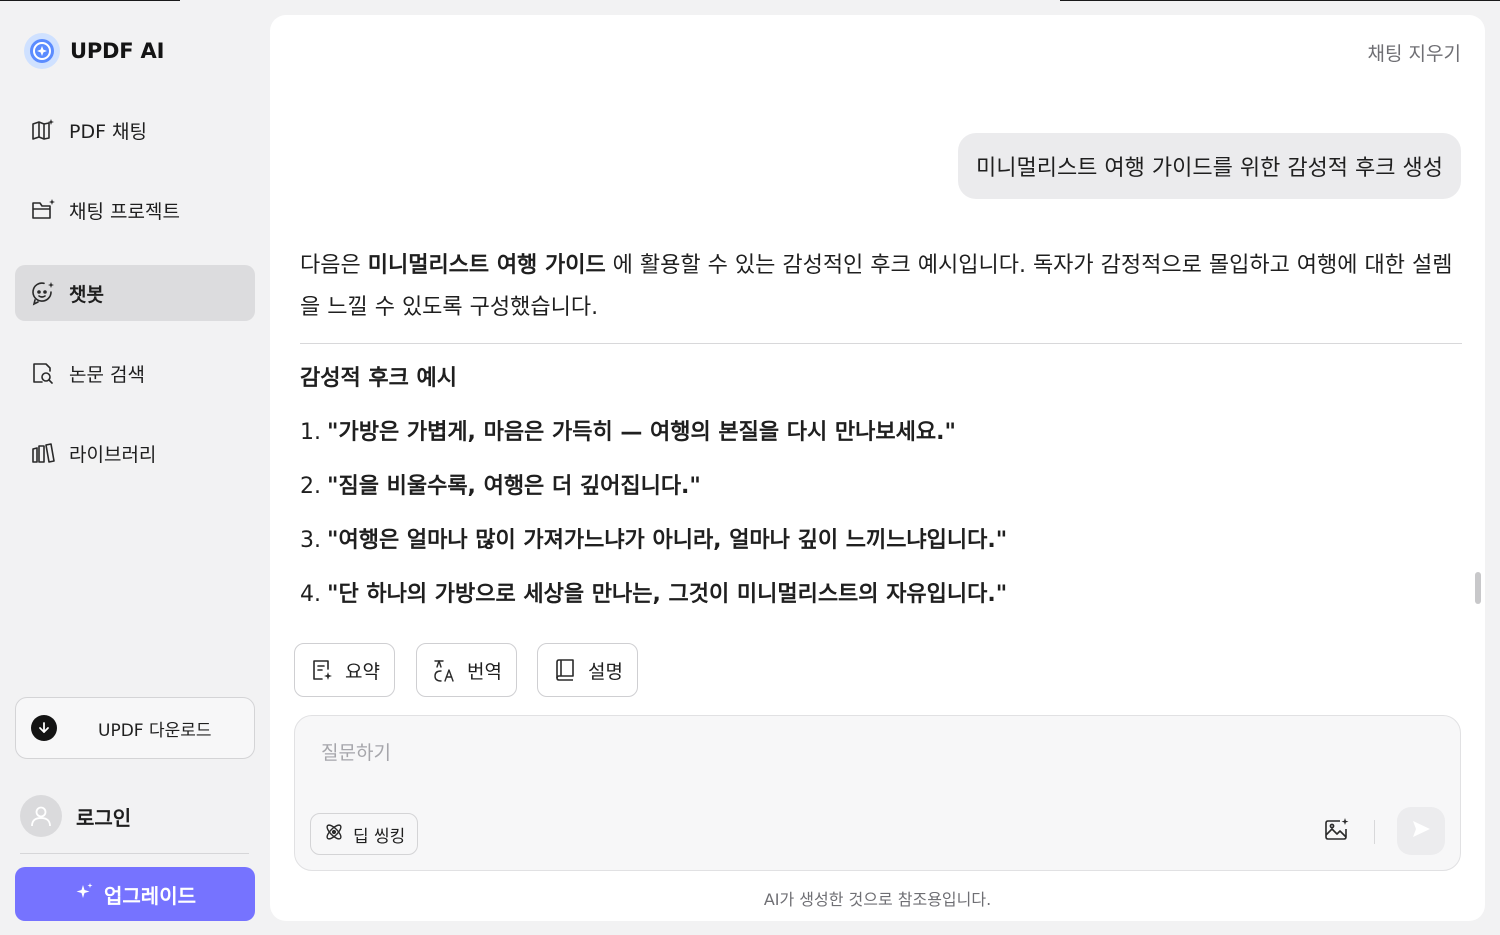 The image size is (1500, 935). What do you see at coordinates (107, 374) in the screenshot?
I see `sidebar-item-label: 논문 검색` at bounding box center [107, 374].